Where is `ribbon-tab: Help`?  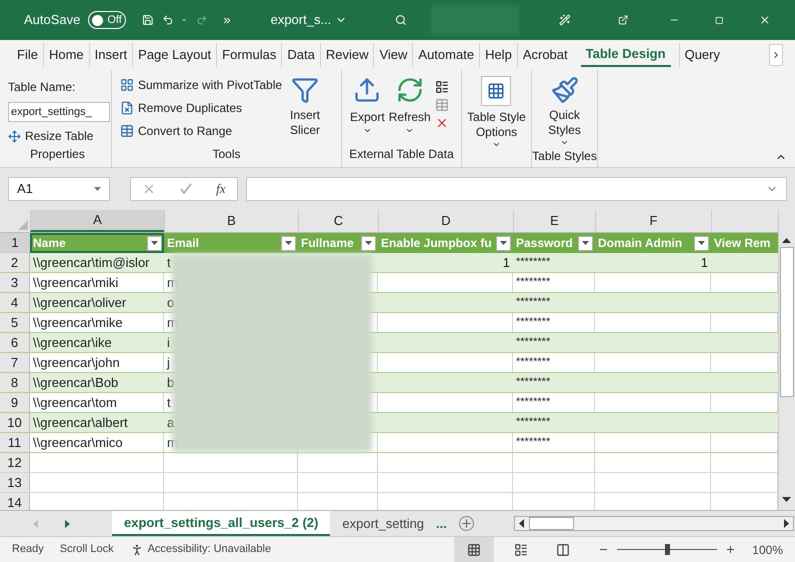 ribbon-tab: Help is located at coordinates (498, 55).